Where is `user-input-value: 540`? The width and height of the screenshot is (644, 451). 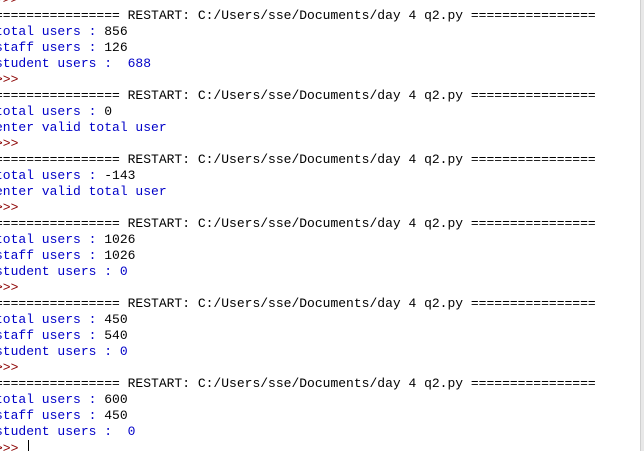 user-input-value: 540 is located at coordinates (116, 335).